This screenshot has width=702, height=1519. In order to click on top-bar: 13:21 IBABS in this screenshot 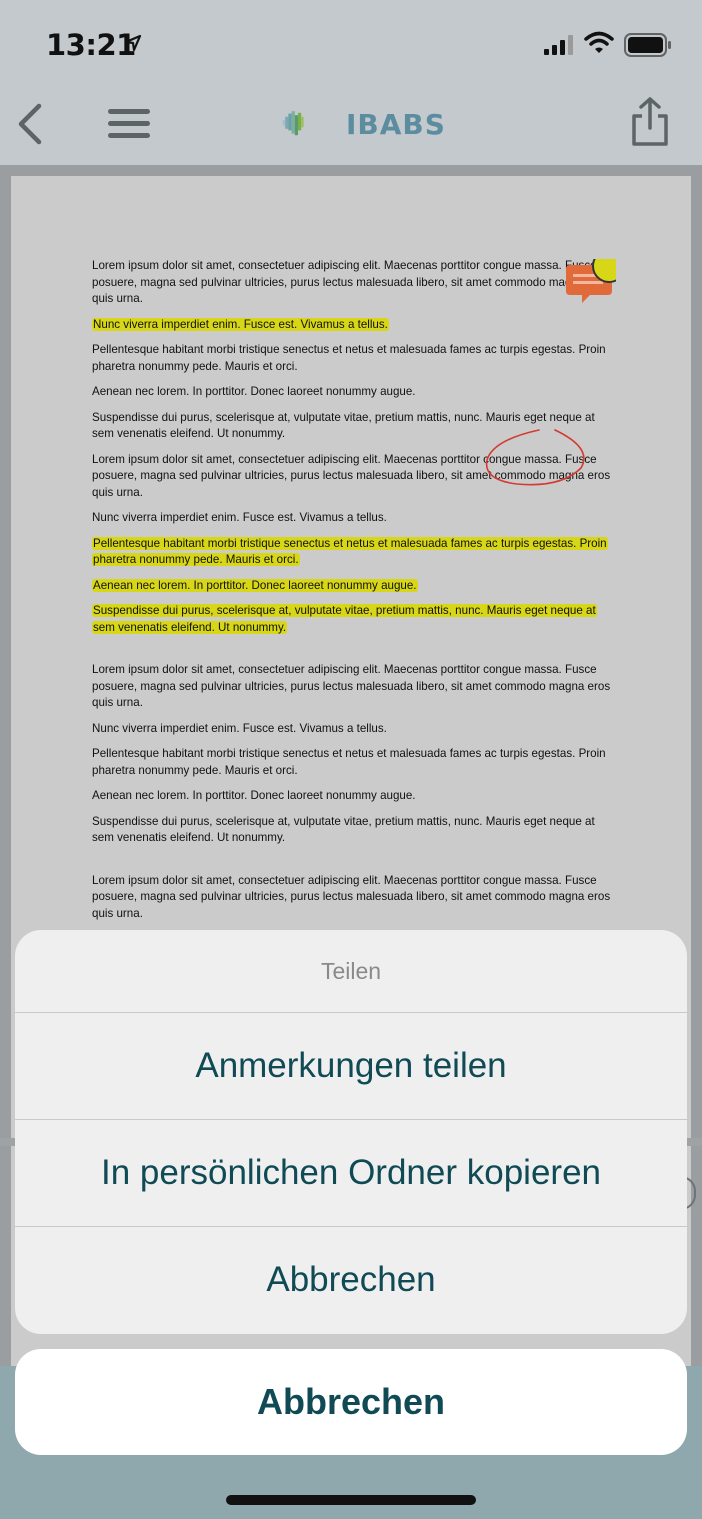, I will do `click(351, 83)`.